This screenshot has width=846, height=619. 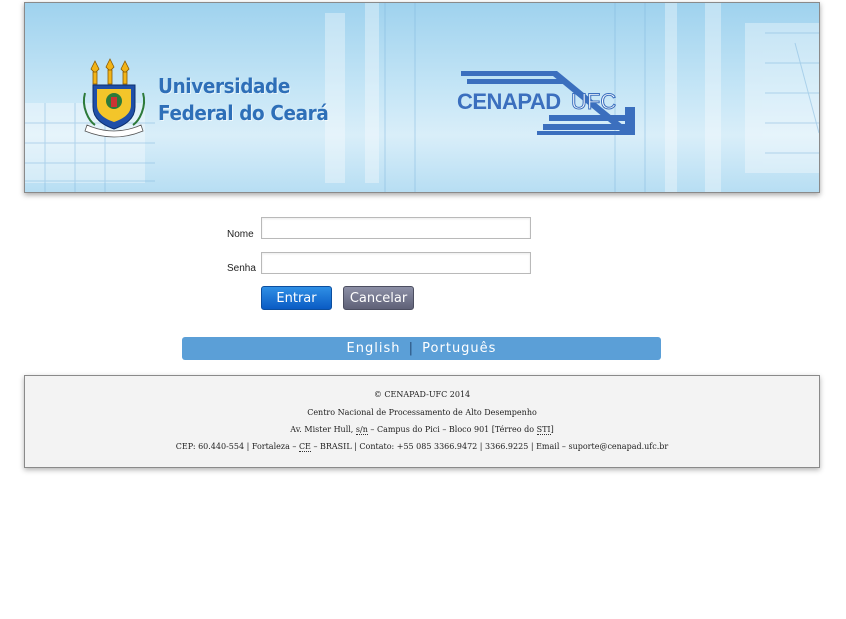 I want to click on password-input, so click(x=396, y=263).